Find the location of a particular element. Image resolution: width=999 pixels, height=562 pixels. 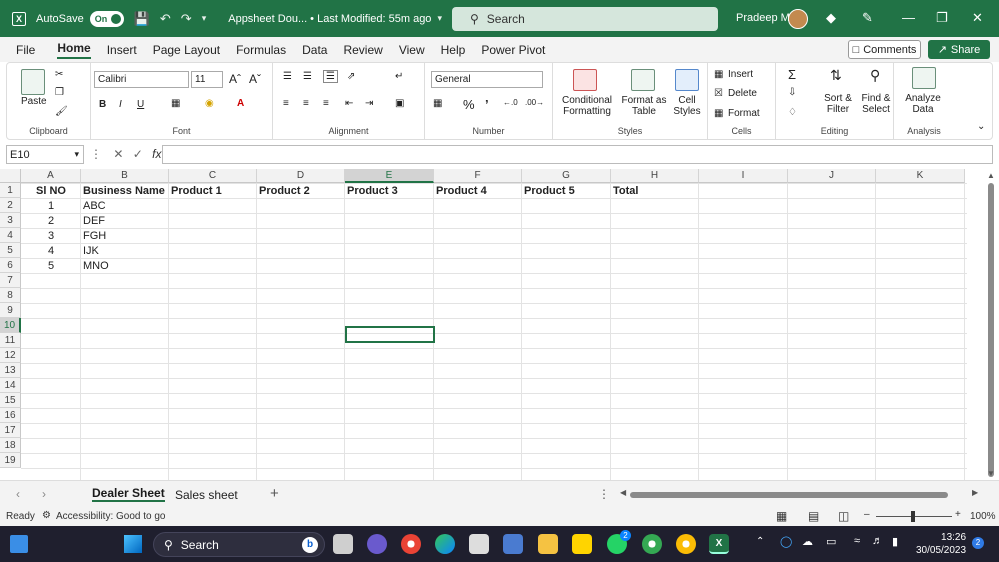

font-color-icon: A is located at coordinates (240, 103).